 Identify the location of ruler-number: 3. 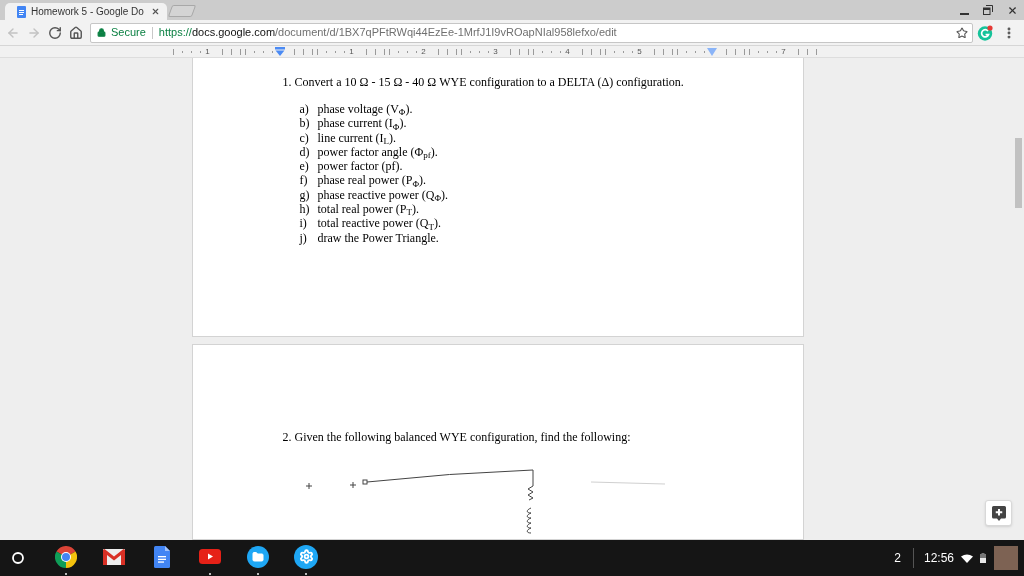
(495, 51).